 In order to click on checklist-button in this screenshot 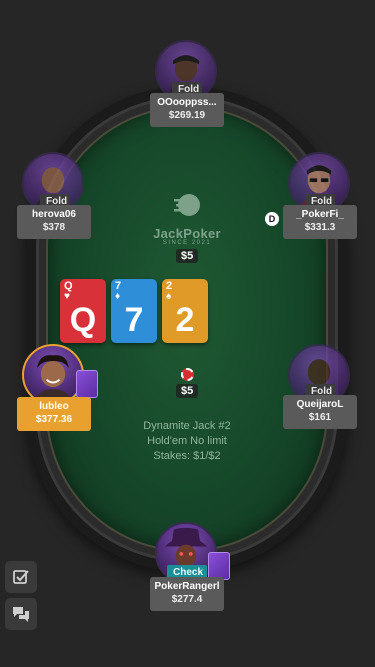, I will do `click(21, 577)`.